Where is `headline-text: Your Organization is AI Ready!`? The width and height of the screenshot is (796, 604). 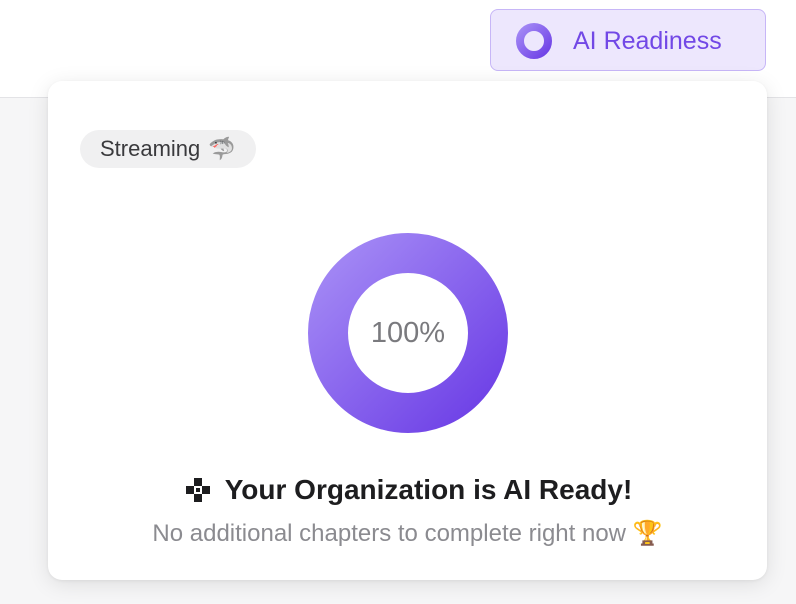 headline-text: Your Organization is AI Ready! is located at coordinates (428, 489).